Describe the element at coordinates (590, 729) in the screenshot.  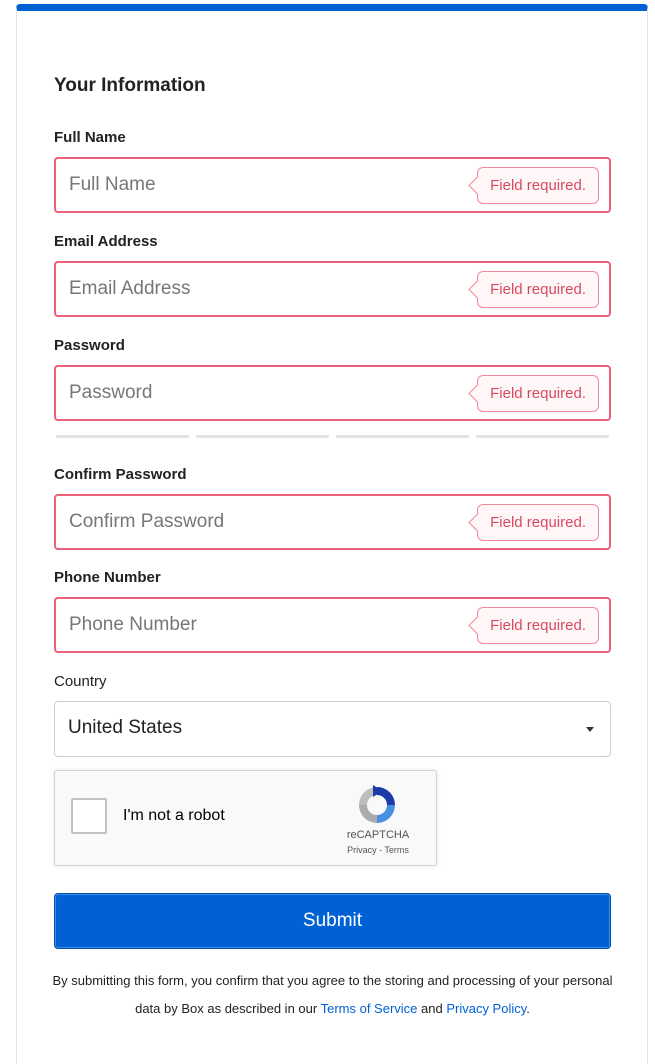
I see `caret-down-icon` at that location.